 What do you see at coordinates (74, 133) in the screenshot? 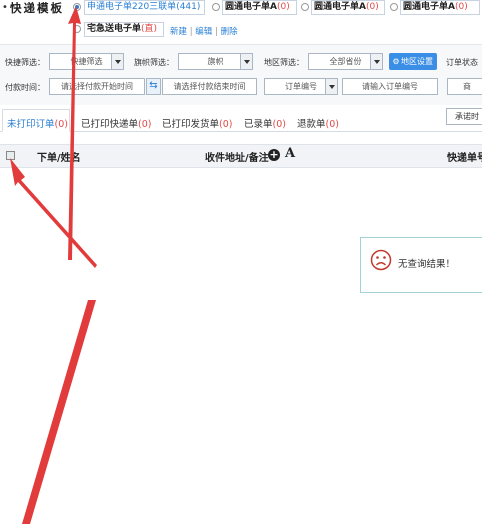
I see `annotation-arrow-up` at bounding box center [74, 133].